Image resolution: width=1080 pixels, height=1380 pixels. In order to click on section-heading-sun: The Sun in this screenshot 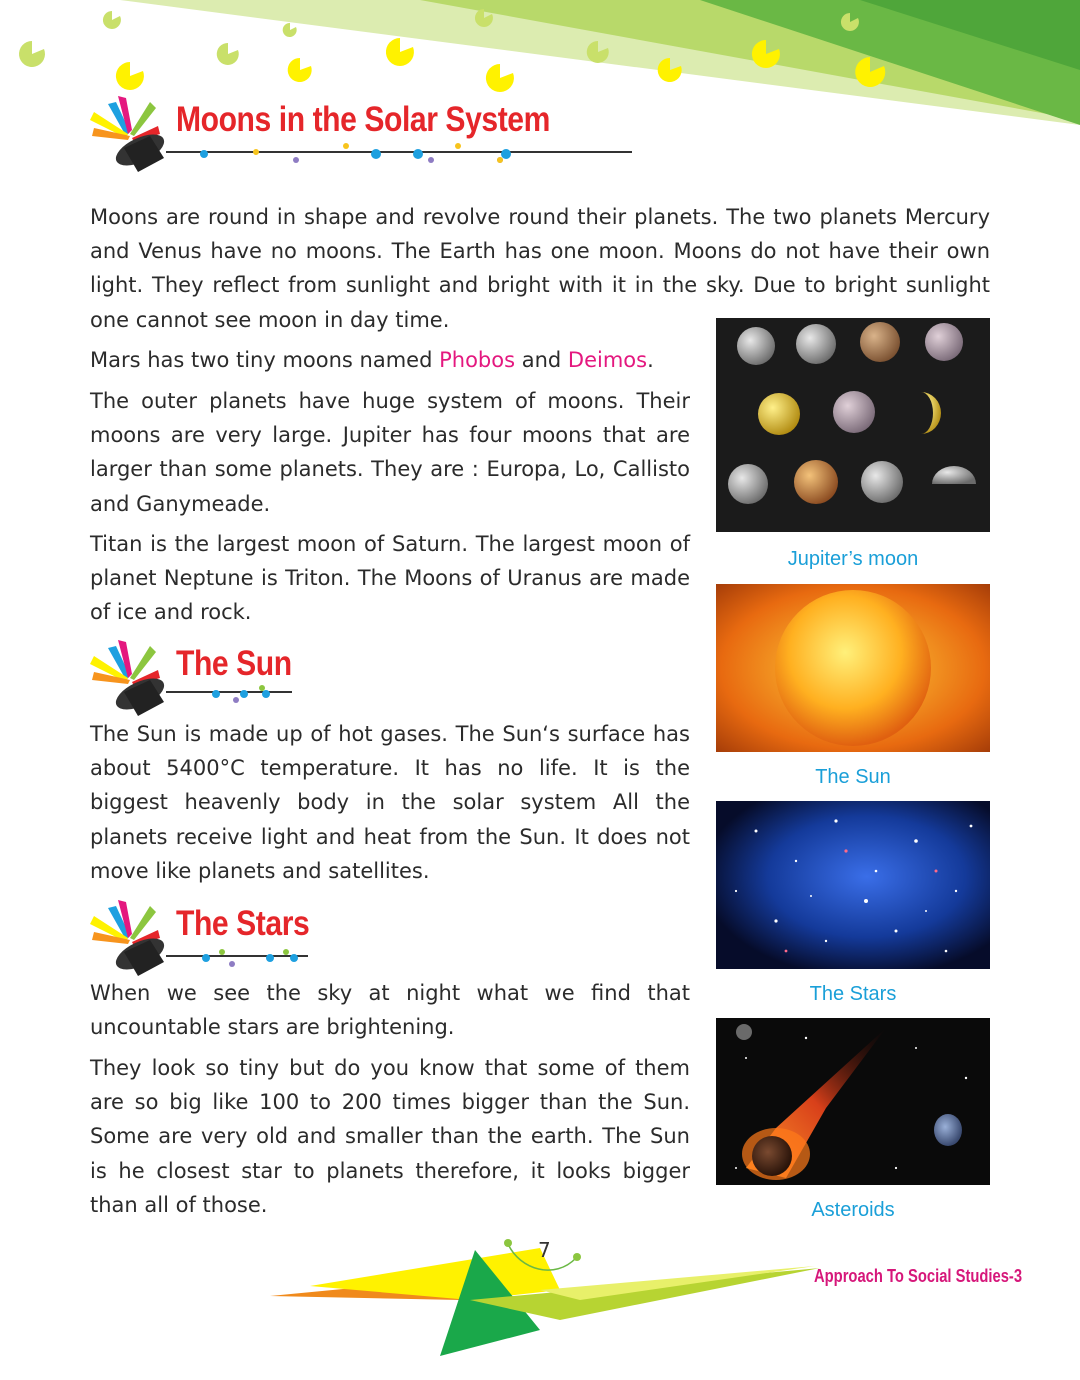, I will do `click(193, 680)`.